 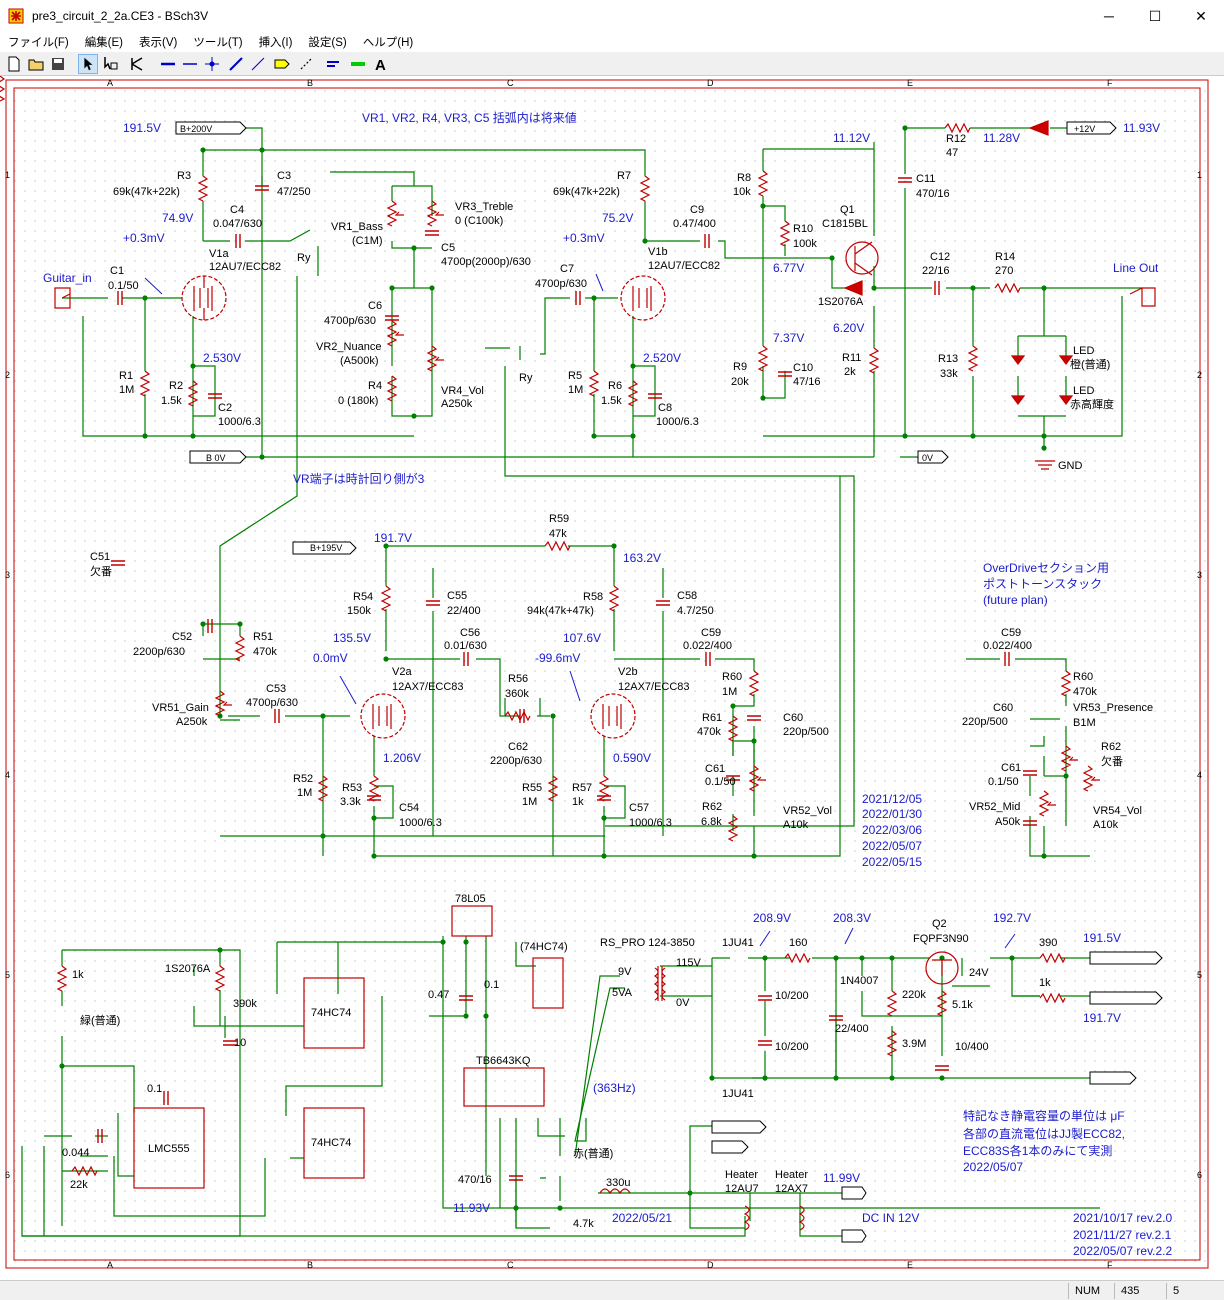 What do you see at coordinates (1084, 129) in the screenshot?
I see `component-label: +12V` at bounding box center [1084, 129].